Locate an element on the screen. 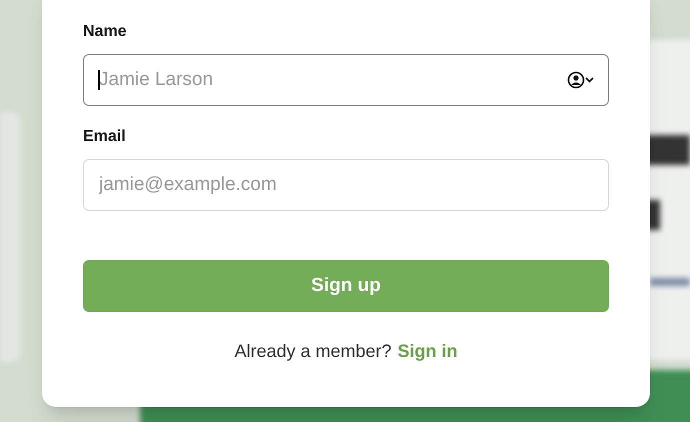 Image resolution: width=690 pixels, height=422 pixels. field-label: Email is located at coordinates (105, 137).